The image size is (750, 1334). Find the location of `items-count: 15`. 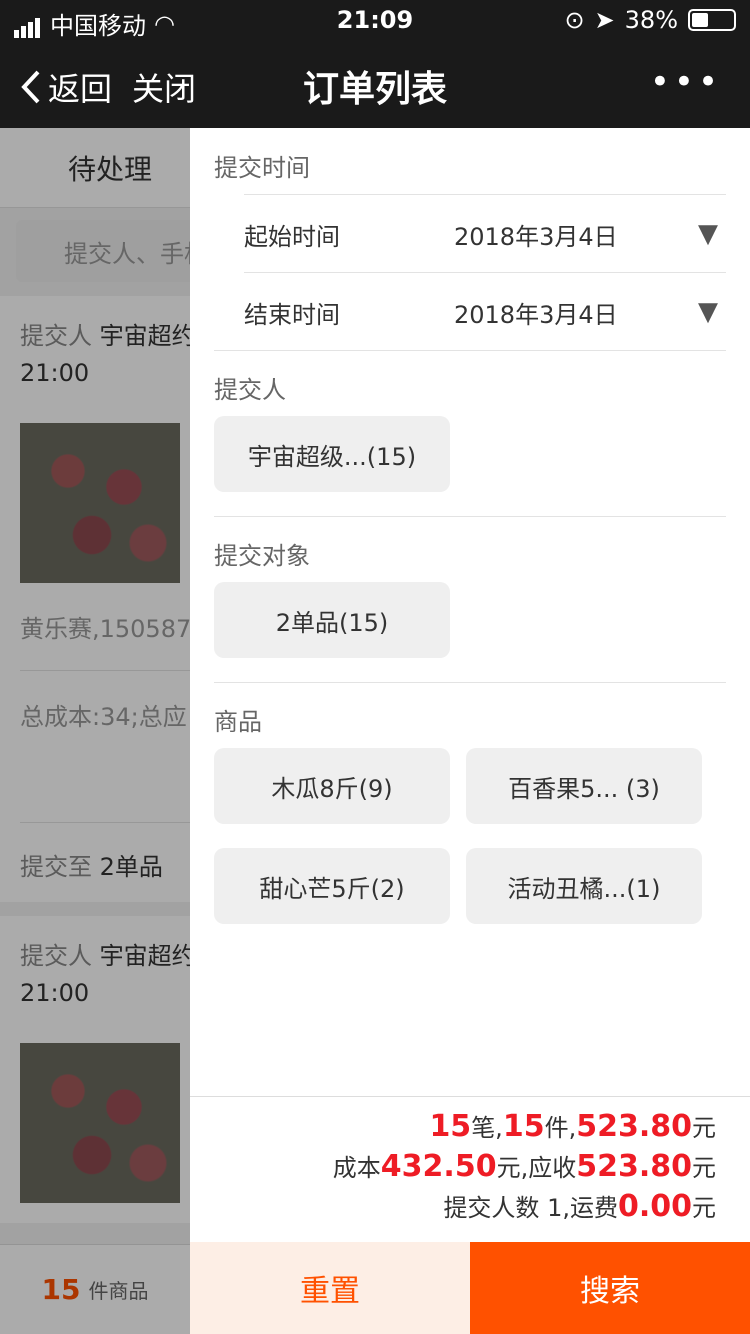

items-count: 15 is located at coordinates (523, 1126).